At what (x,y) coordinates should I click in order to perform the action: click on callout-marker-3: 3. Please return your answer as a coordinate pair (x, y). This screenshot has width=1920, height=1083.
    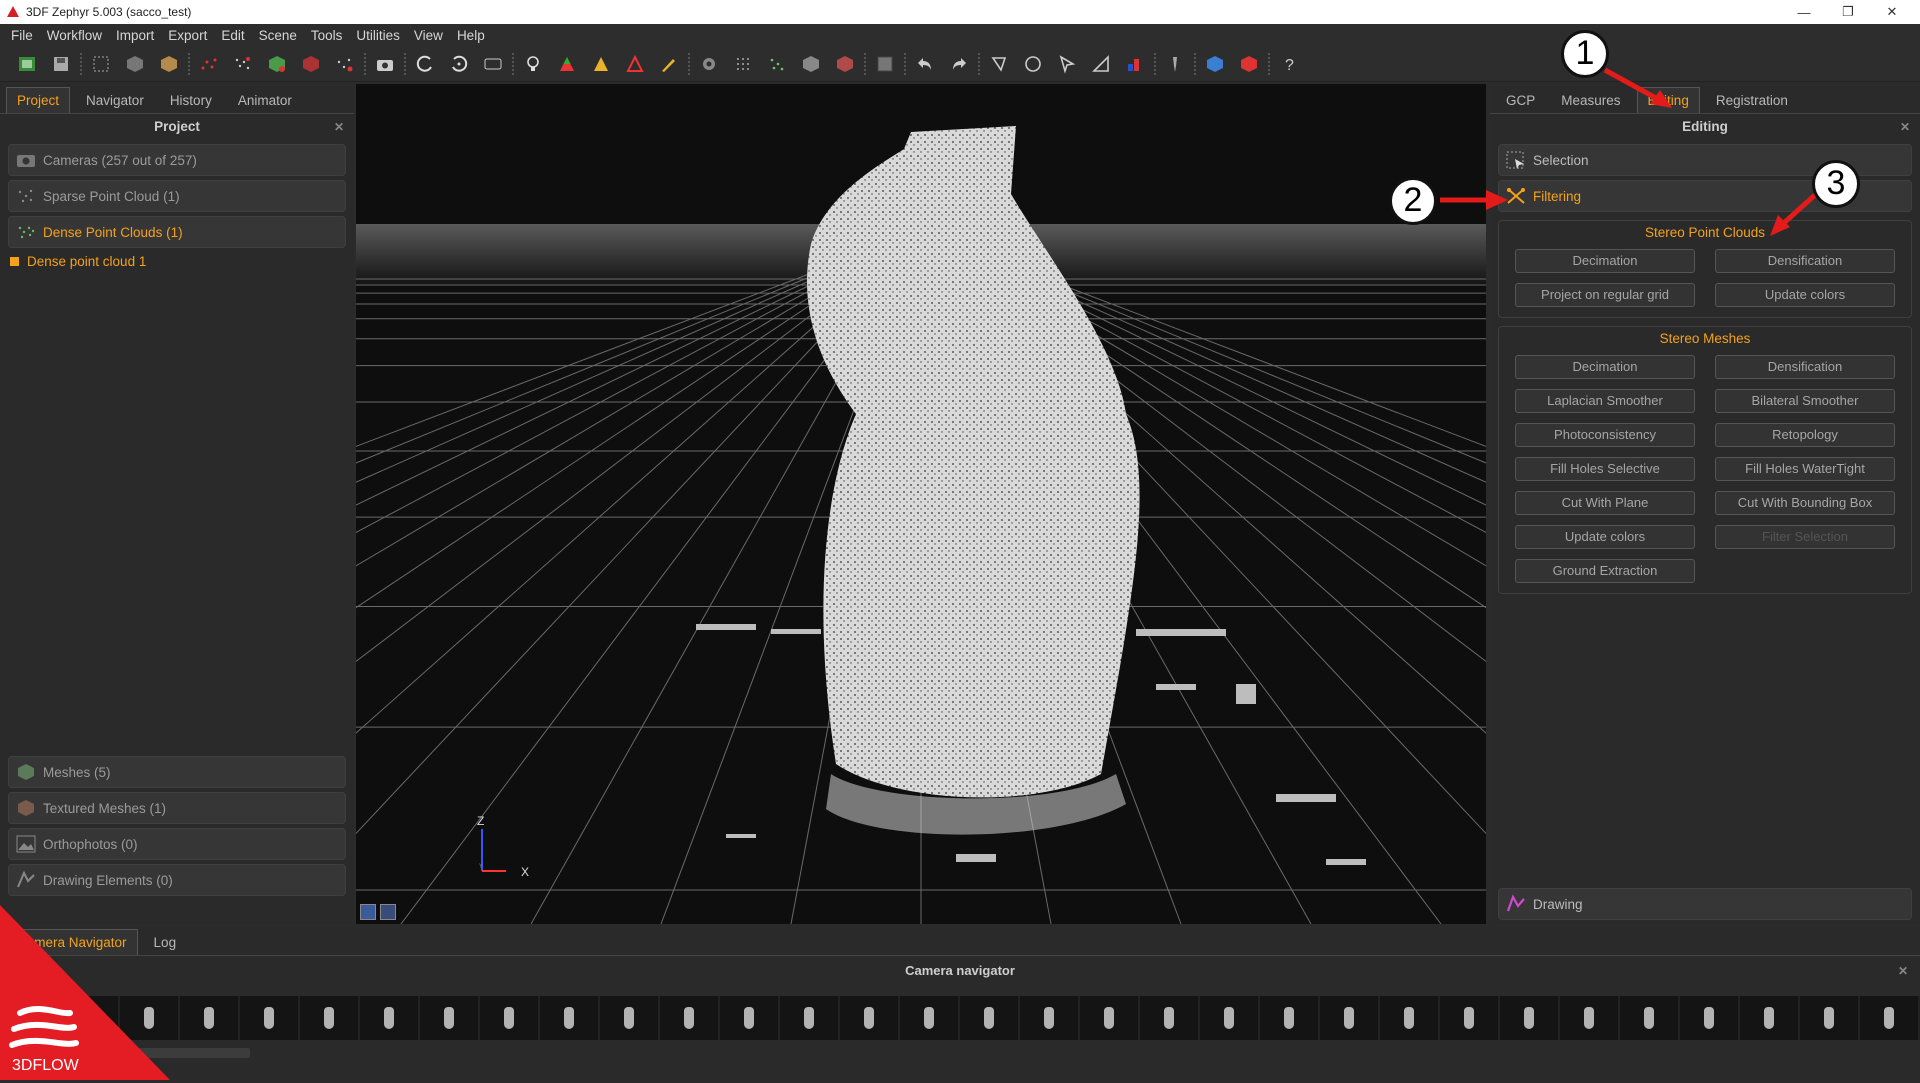
    Looking at the image, I should click on (1836, 184).